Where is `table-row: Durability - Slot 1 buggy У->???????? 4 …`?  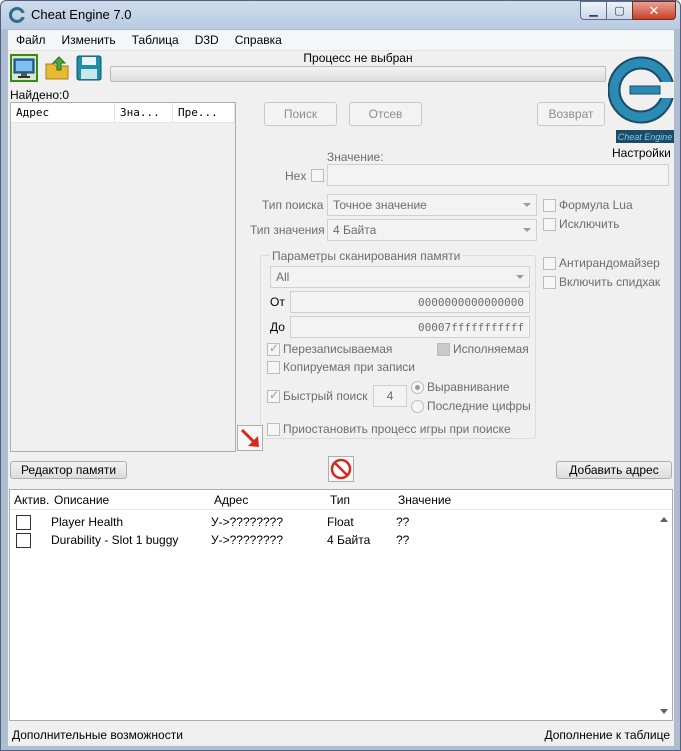 table-row: Durability - Slot 1 buggy У->???????? 4 … is located at coordinates (335, 540).